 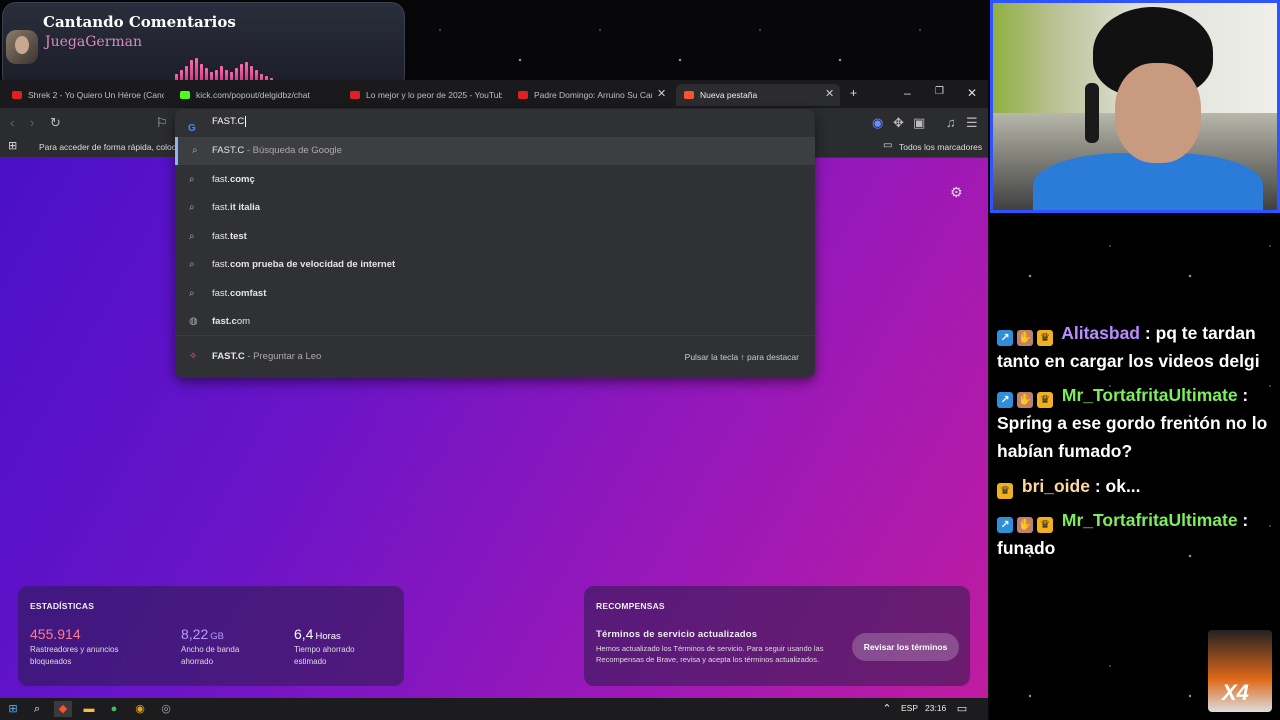 What do you see at coordinates (495, 322) in the screenshot?
I see `suggestion-item: ◍ fast.com` at bounding box center [495, 322].